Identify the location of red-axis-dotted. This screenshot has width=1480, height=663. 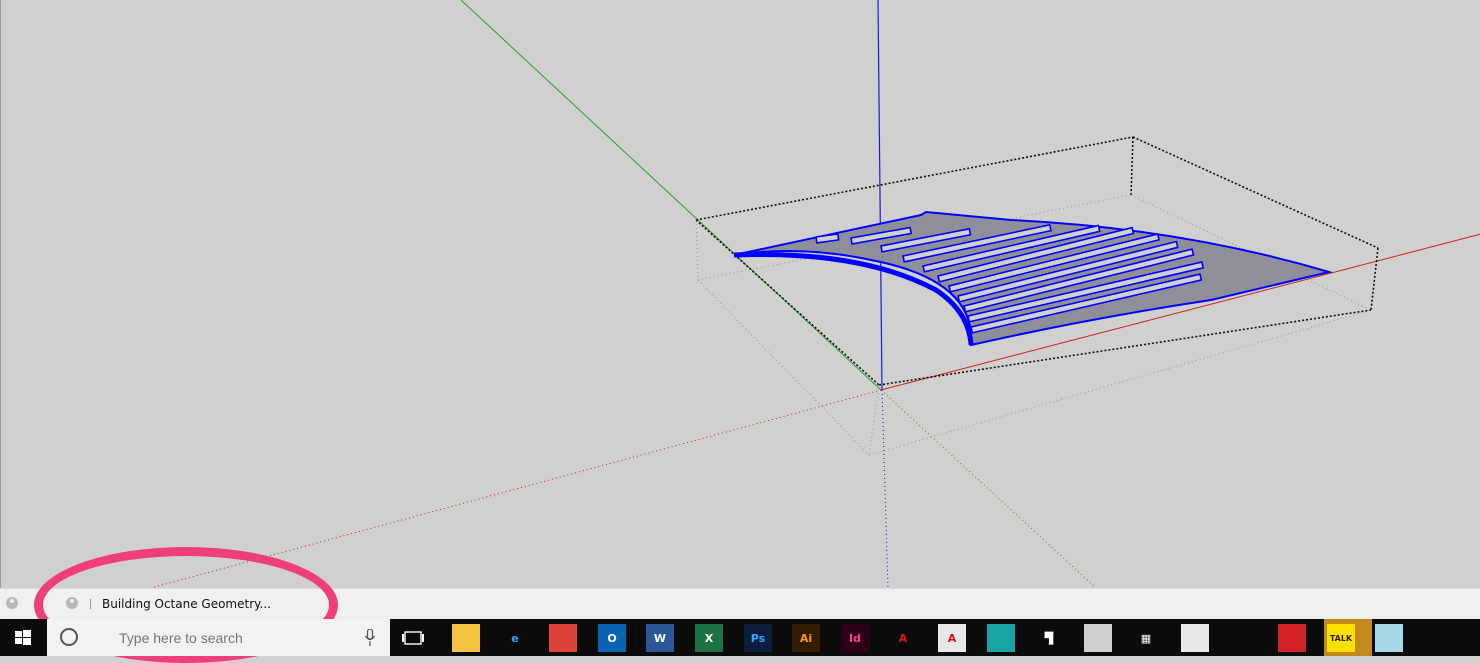
(516, 488).